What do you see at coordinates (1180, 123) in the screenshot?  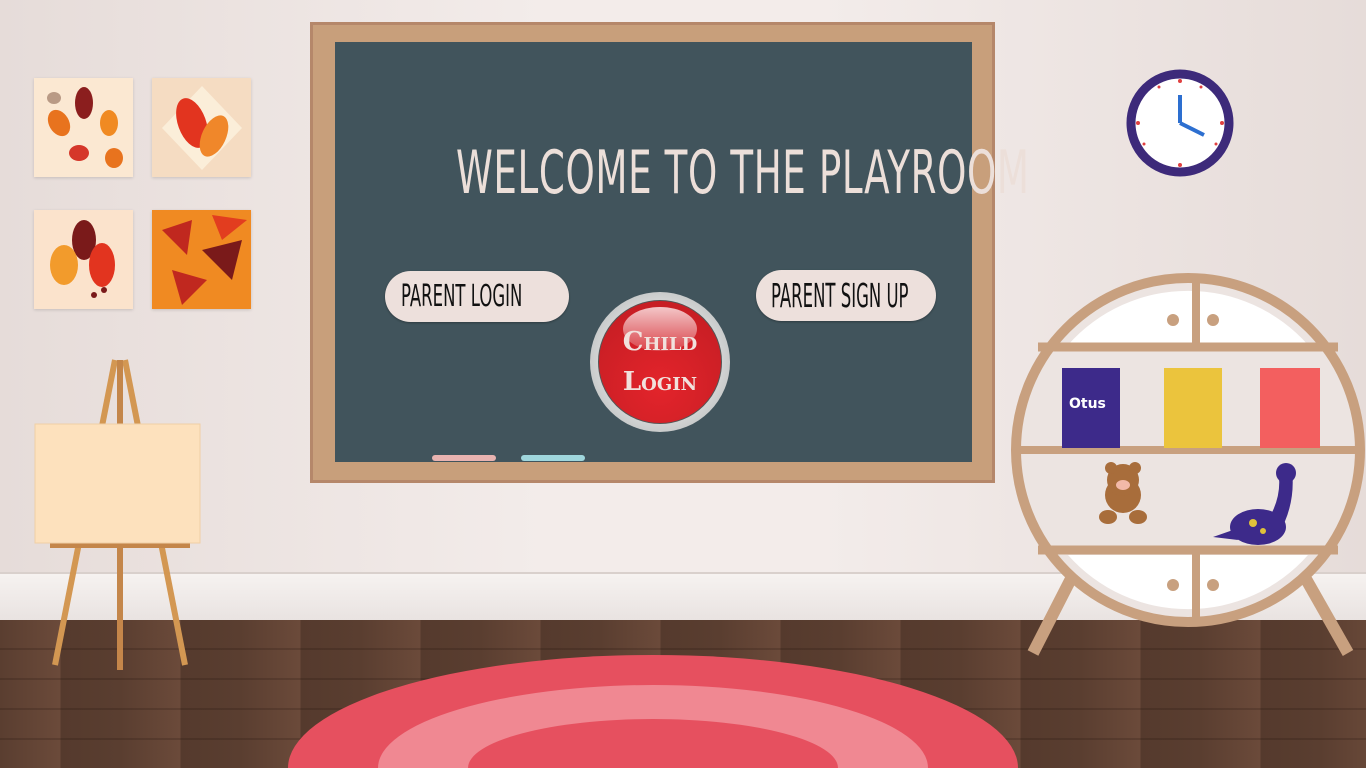 I see `clock-icon` at bounding box center [1180, 123].